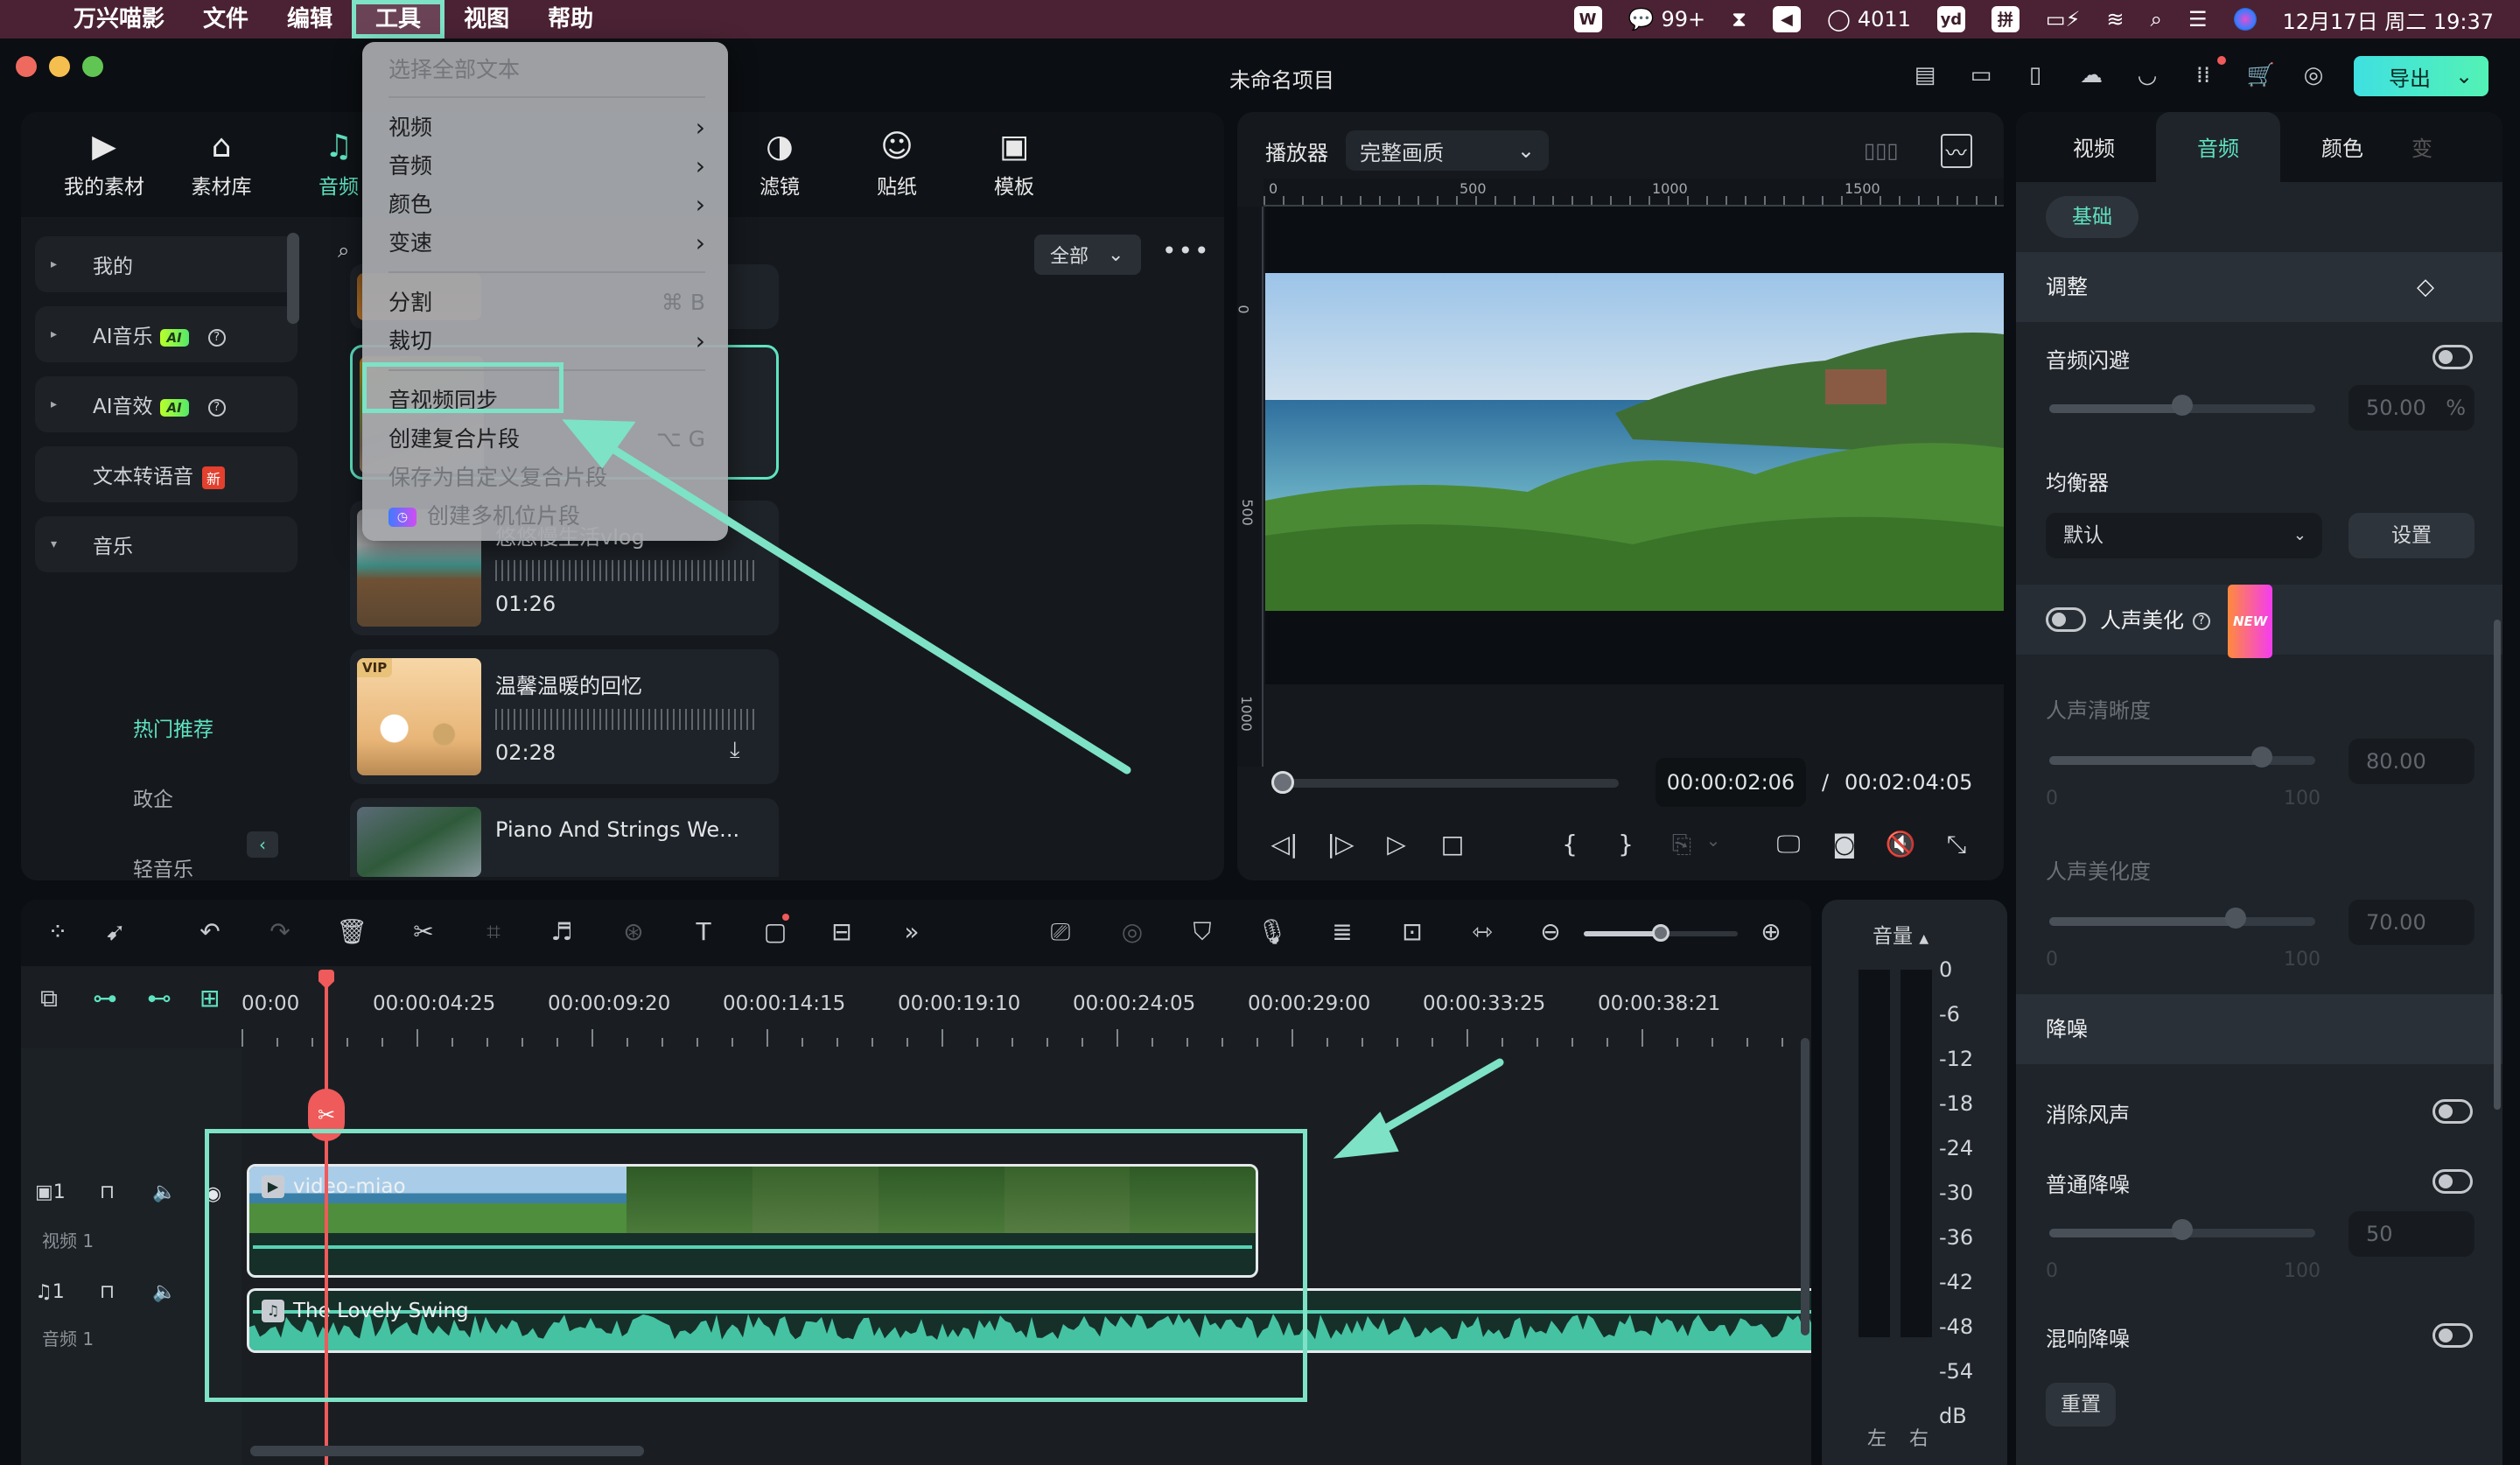 This screenshot has width=2520, height=1465. I want to click on normal-denoise-value: 50, so click(2411, 1234).